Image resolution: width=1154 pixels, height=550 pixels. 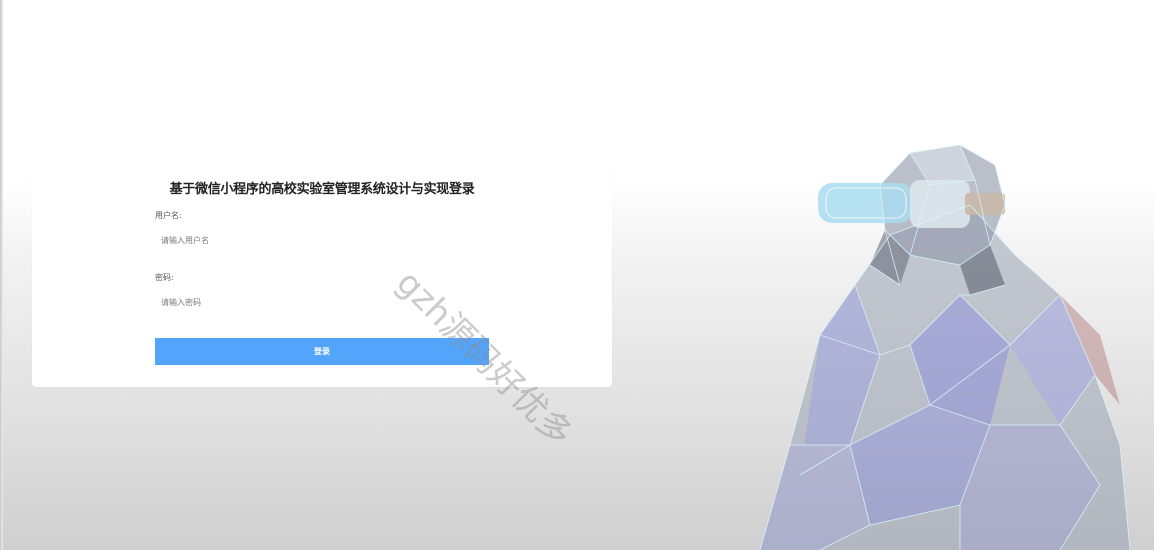 What do you see at coordinates (322, 302) in the screenshot?
I see `password-input` at bounding box center [322, 302].